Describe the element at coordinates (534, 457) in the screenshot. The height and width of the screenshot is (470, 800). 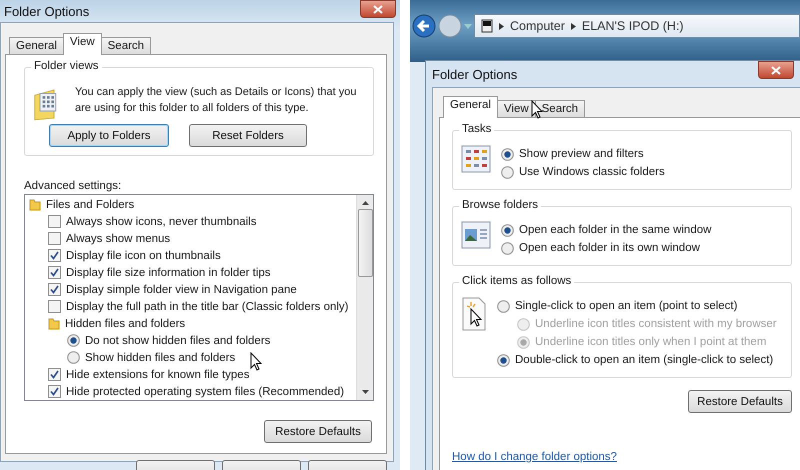
I see `help-link: How do I change folder options?` at that location.